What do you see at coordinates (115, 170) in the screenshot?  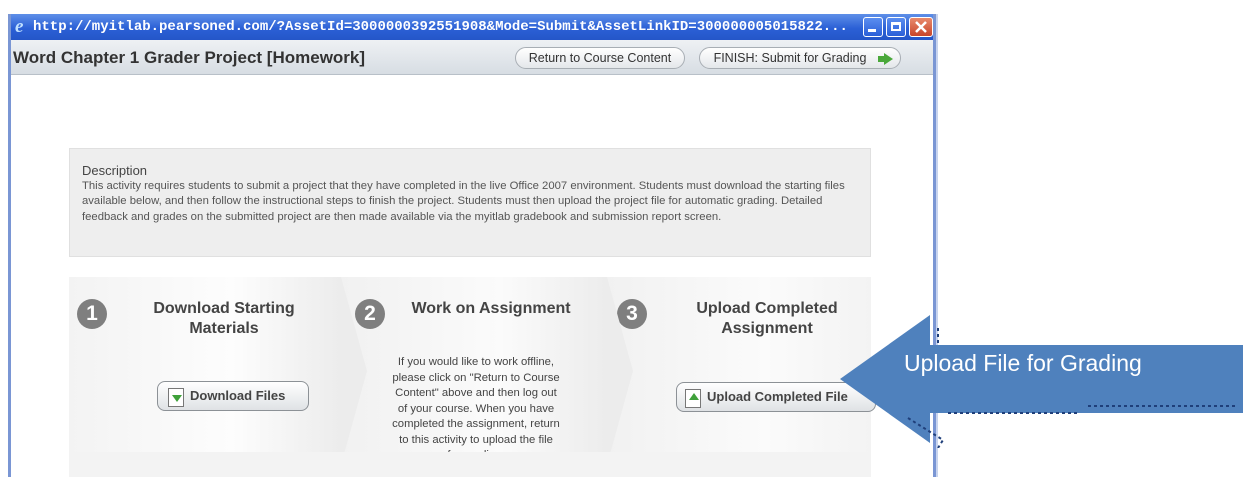 I see `description-title: Description` at bounding box center [115, 170].